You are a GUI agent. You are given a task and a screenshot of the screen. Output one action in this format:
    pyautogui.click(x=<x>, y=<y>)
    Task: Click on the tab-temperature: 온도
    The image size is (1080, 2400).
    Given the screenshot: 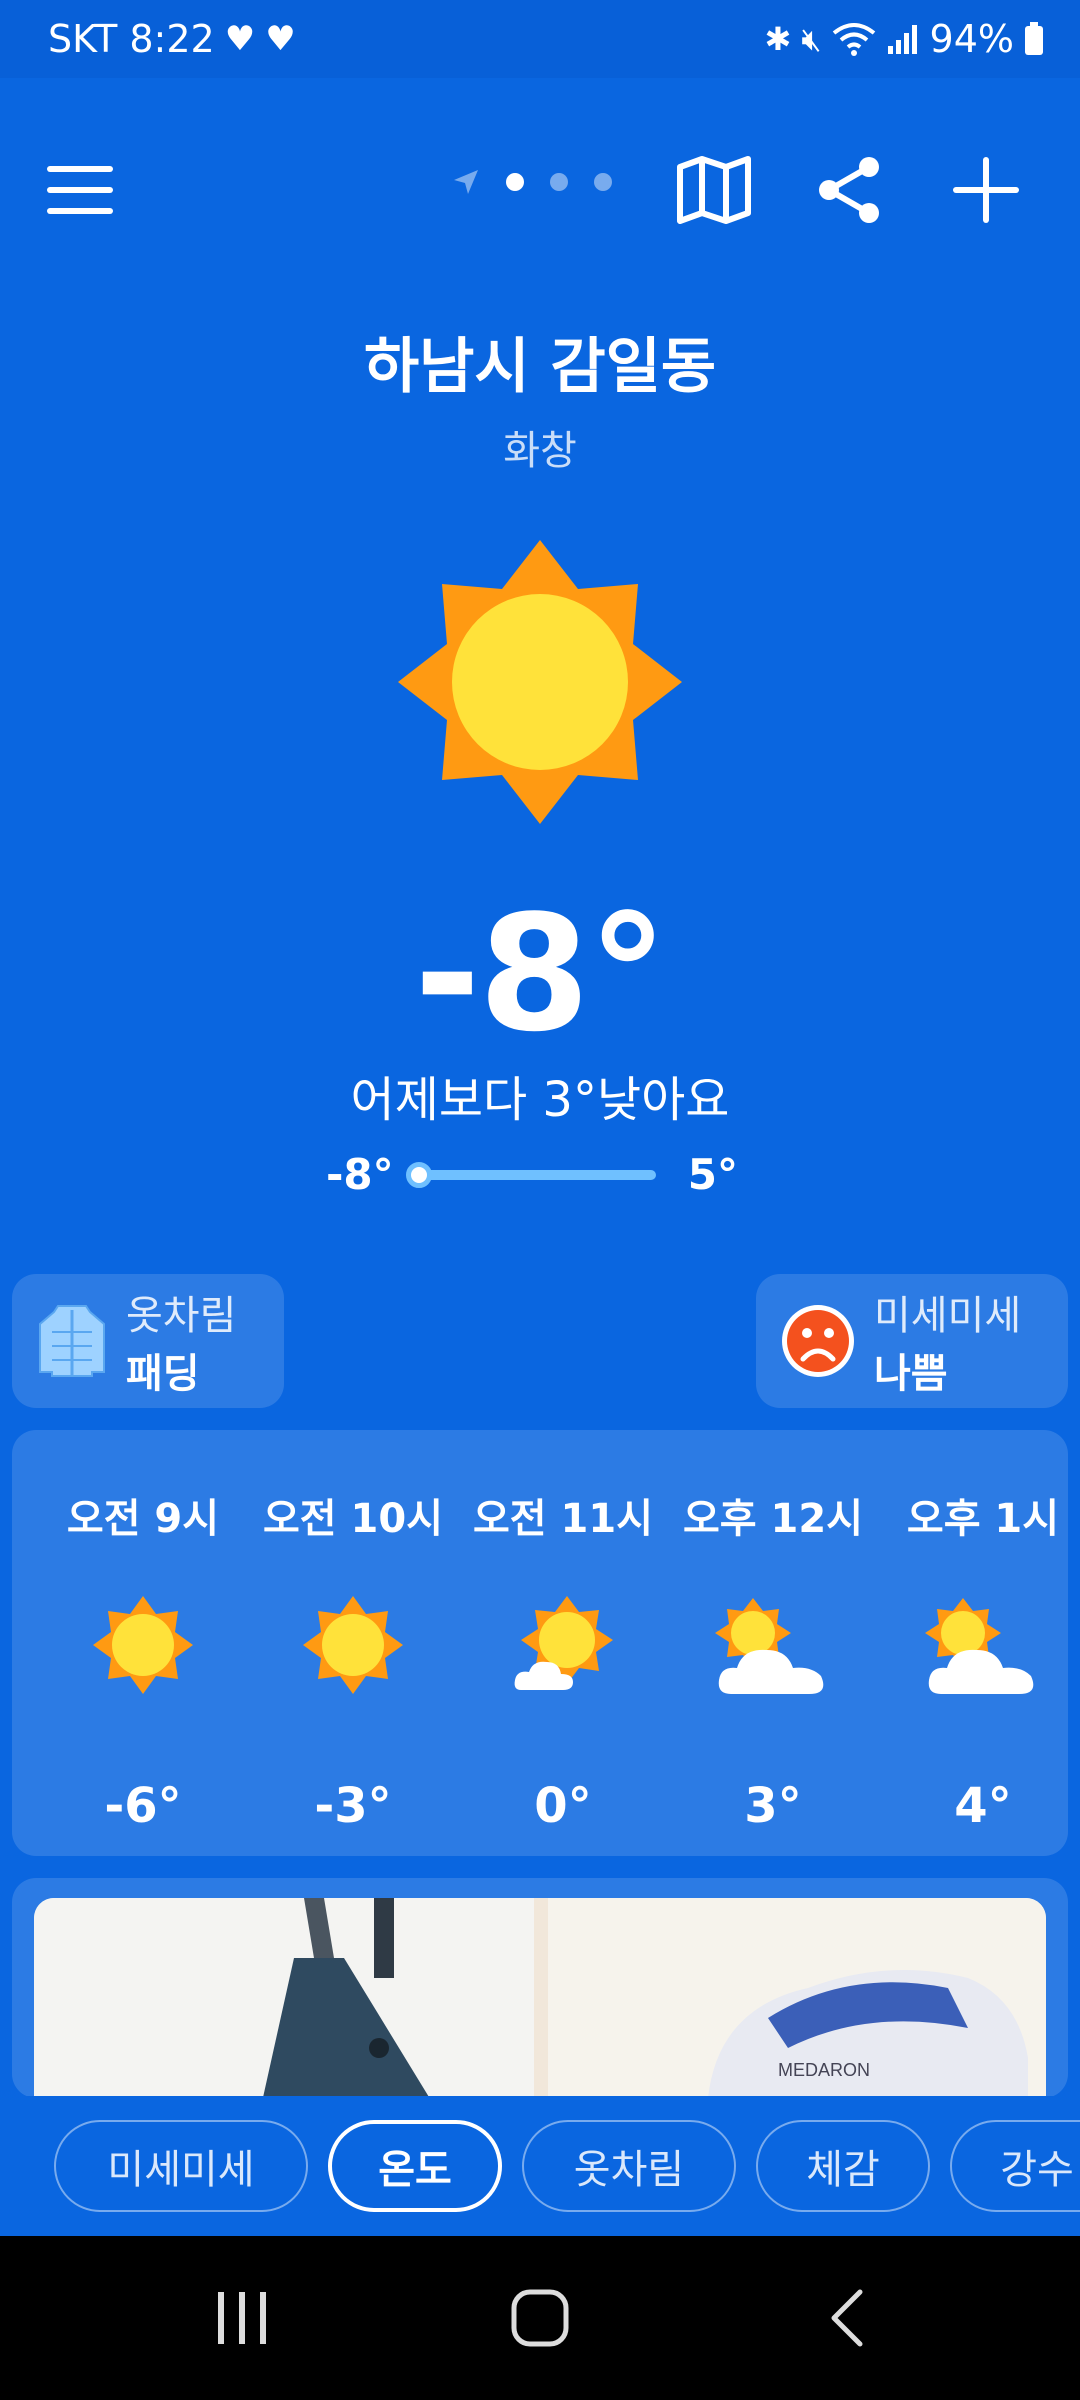 What is the action you would take?
    pyautogui.click(x=415, y=2166)
    